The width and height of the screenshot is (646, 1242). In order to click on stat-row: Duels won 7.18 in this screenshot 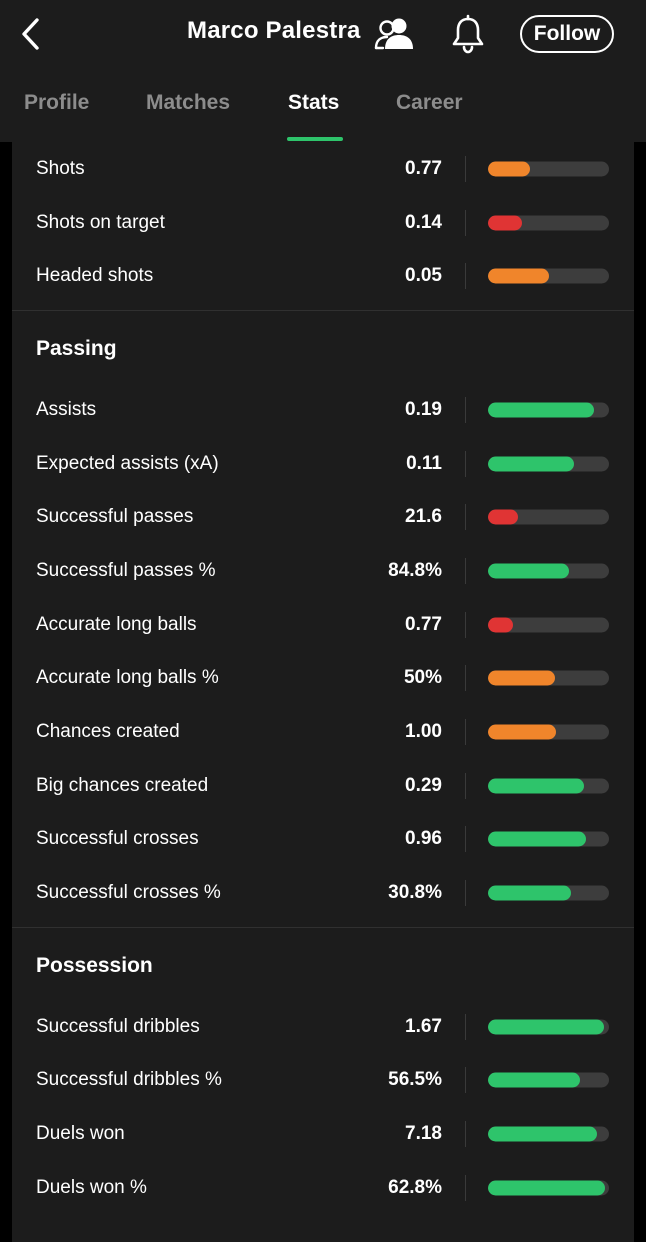, I will do `click(323, 1134)`.